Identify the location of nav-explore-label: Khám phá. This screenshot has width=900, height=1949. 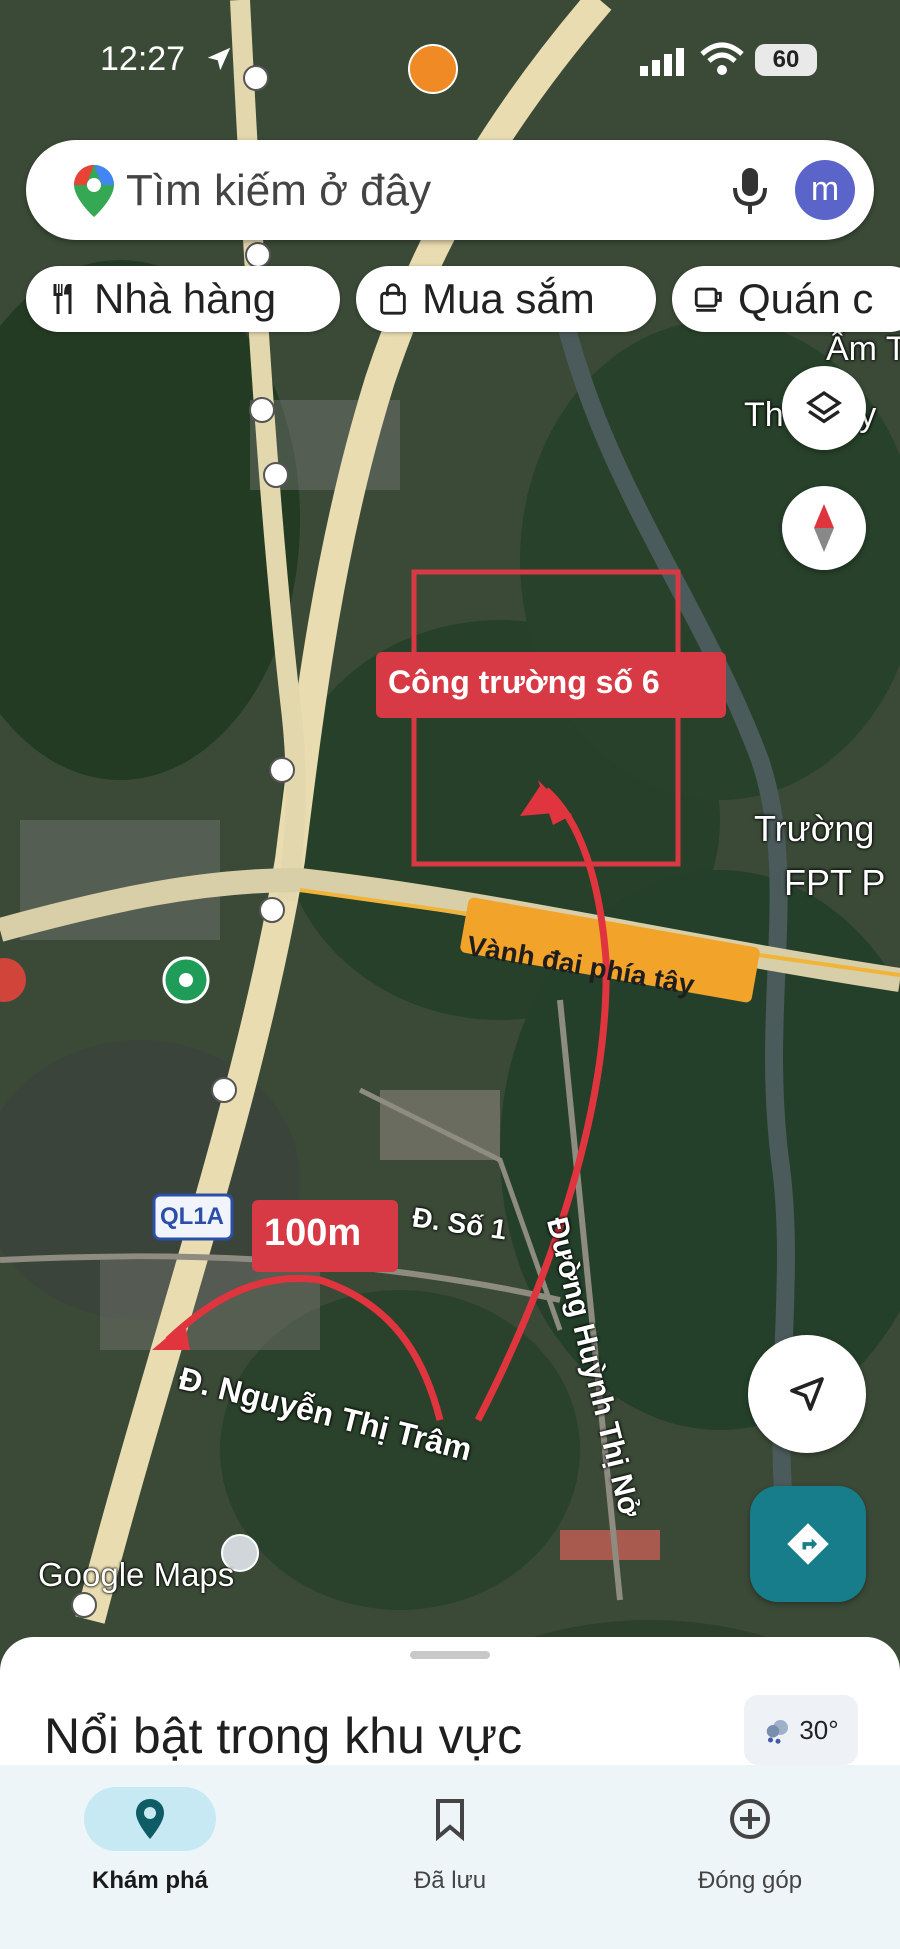
(149, 1880).